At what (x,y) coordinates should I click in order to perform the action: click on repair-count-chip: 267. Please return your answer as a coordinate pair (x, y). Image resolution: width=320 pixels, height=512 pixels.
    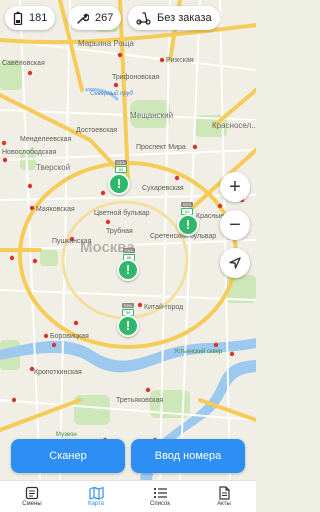
    Looking at the image, I should click on (95, 18).